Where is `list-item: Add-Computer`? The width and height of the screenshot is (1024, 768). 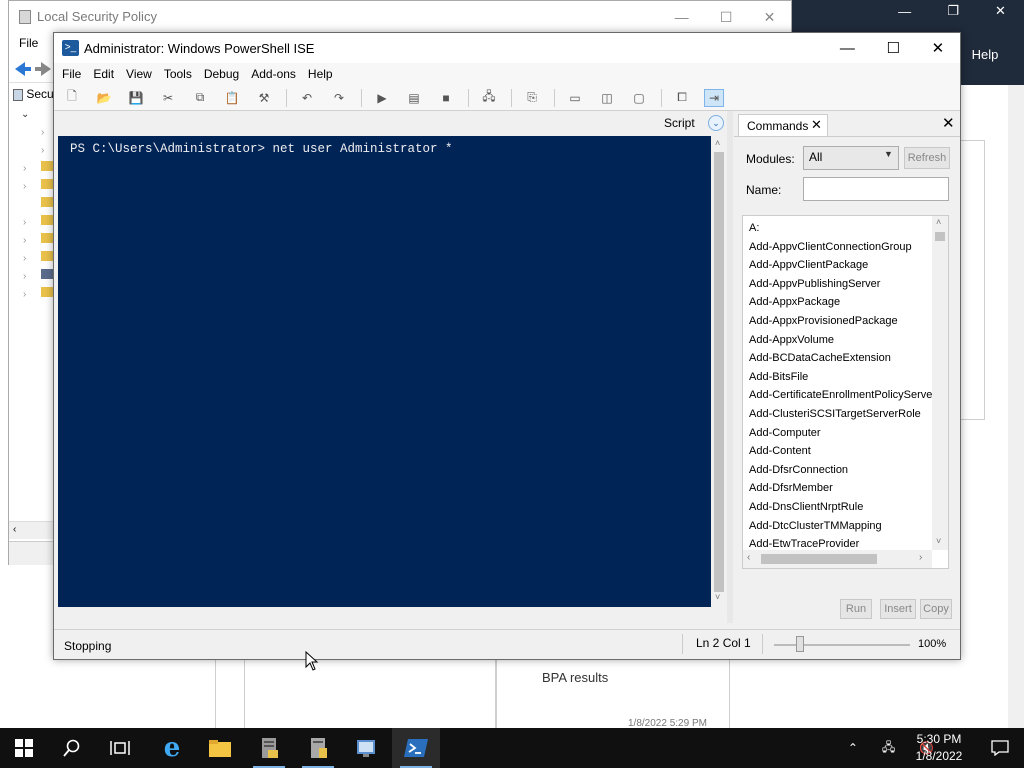 list-item: Add-Computer is located at coordinates (841, 433).